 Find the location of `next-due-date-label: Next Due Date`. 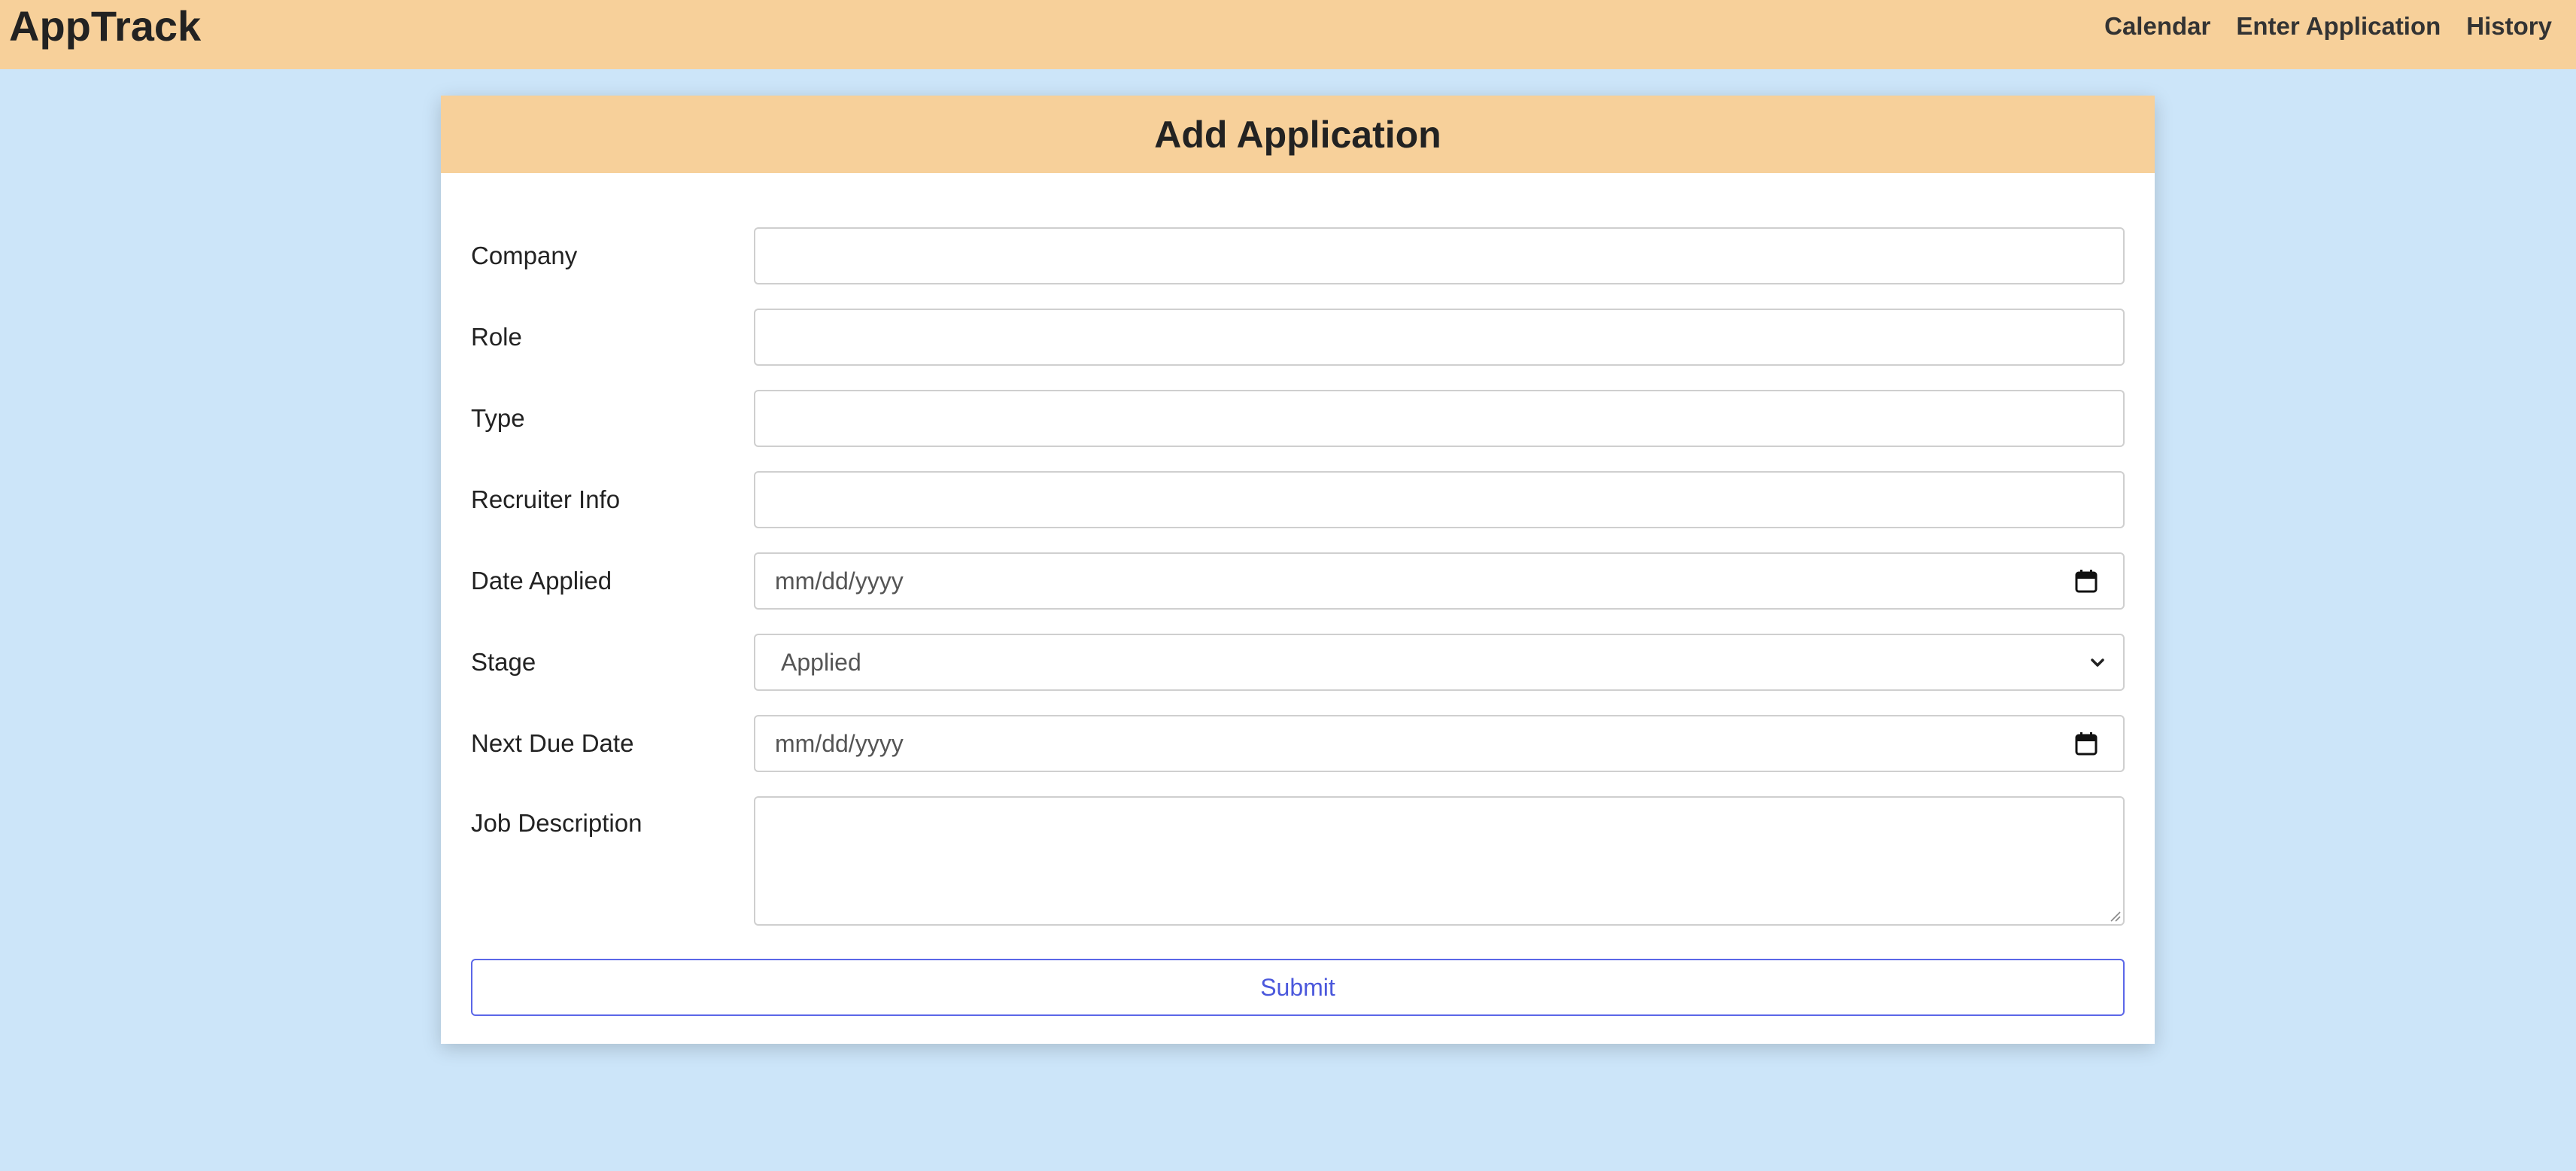

next-due-date-label: Next Due Date is located at coordinates (552, 743).